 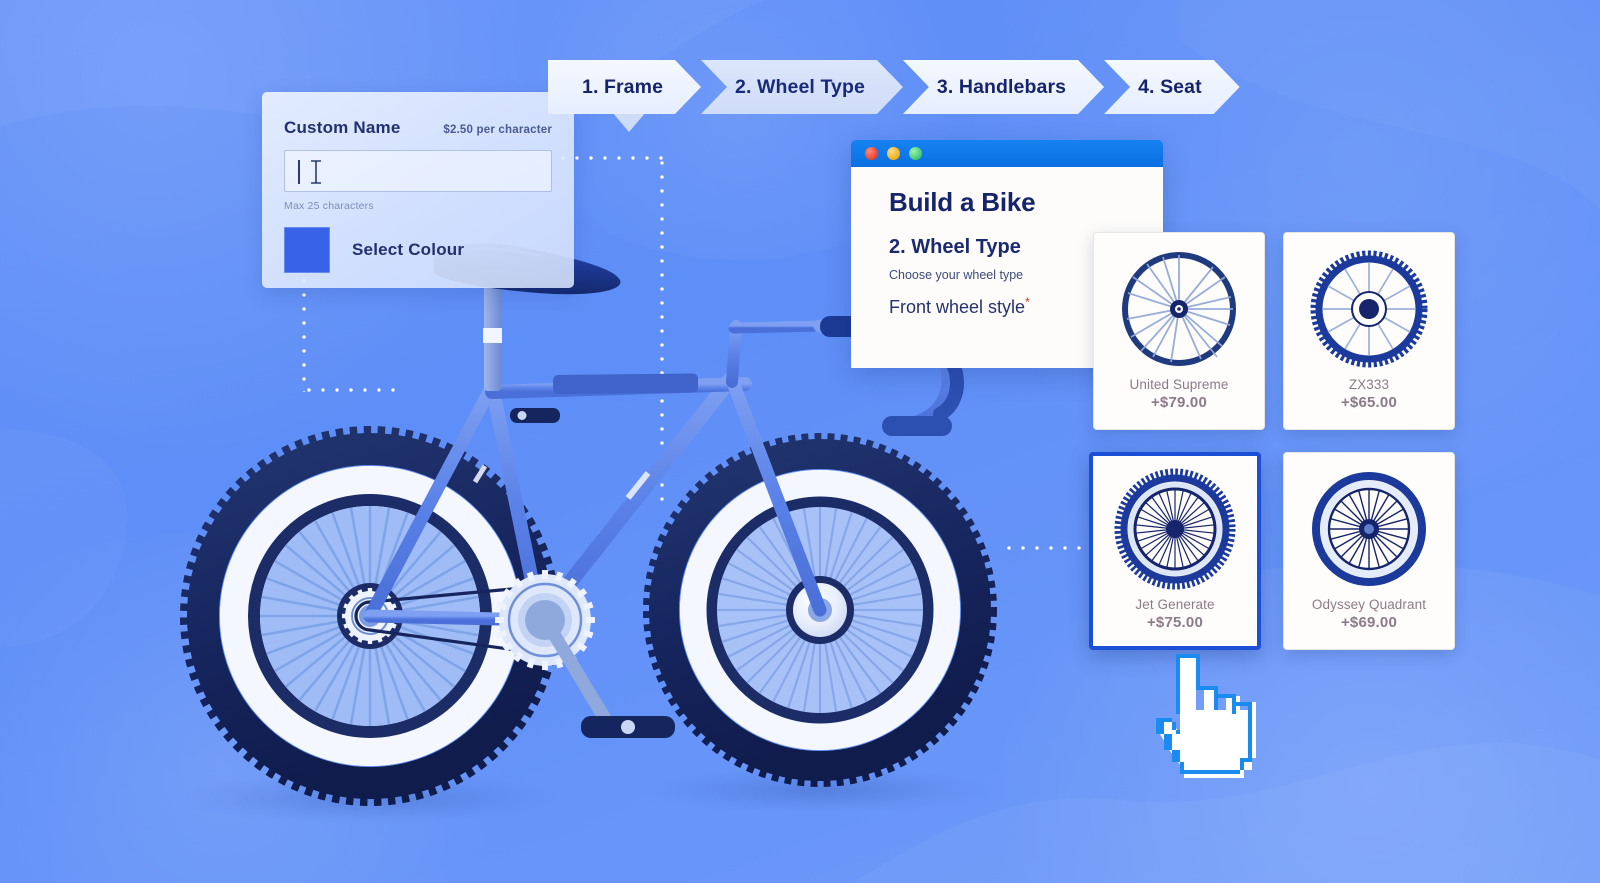 I want to click on option-card-jet-generate: Jet Generate +$75.00, so click(x=1175, y=551).